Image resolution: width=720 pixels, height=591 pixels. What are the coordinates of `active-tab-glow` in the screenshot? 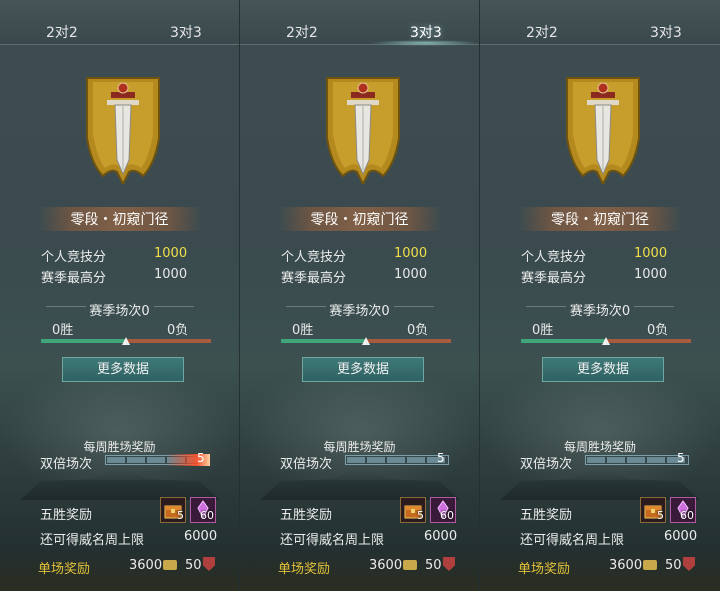 It's located at (424, 43).